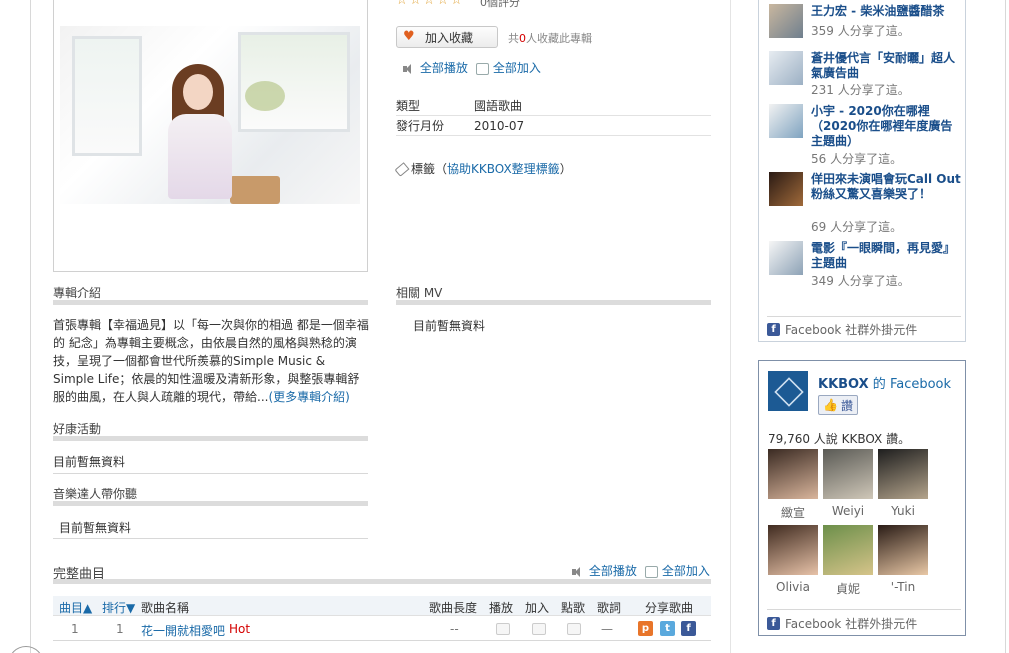 The height and width of the screenshot is (653, 1009). Describe the element at coordinates (550, 38) in the screenshot. I see `favorite-count: 共0人收藏此專輯` at that location.